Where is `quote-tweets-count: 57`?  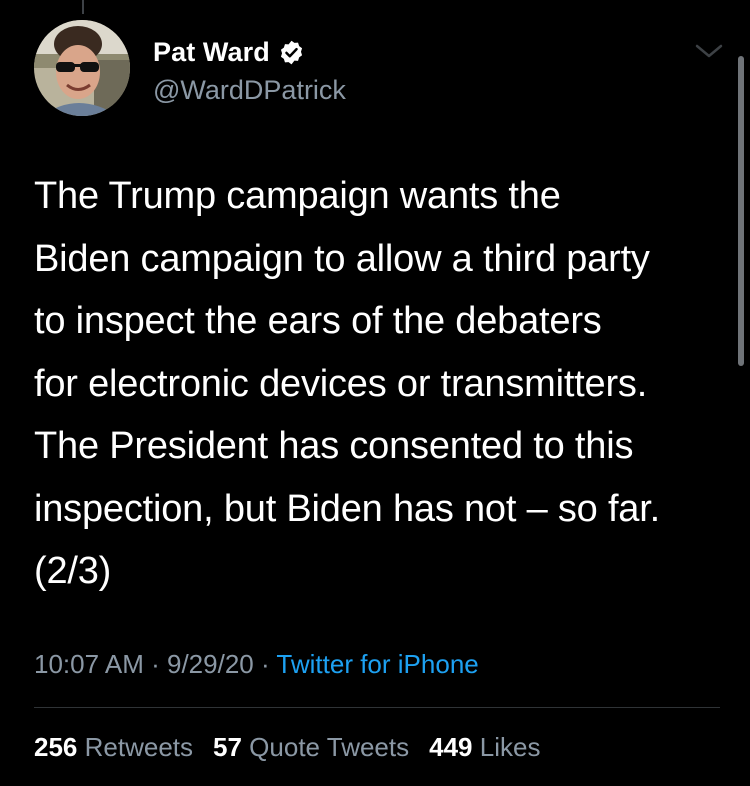
quote-tweets-count: 57 is located at coordinates (227, 747).